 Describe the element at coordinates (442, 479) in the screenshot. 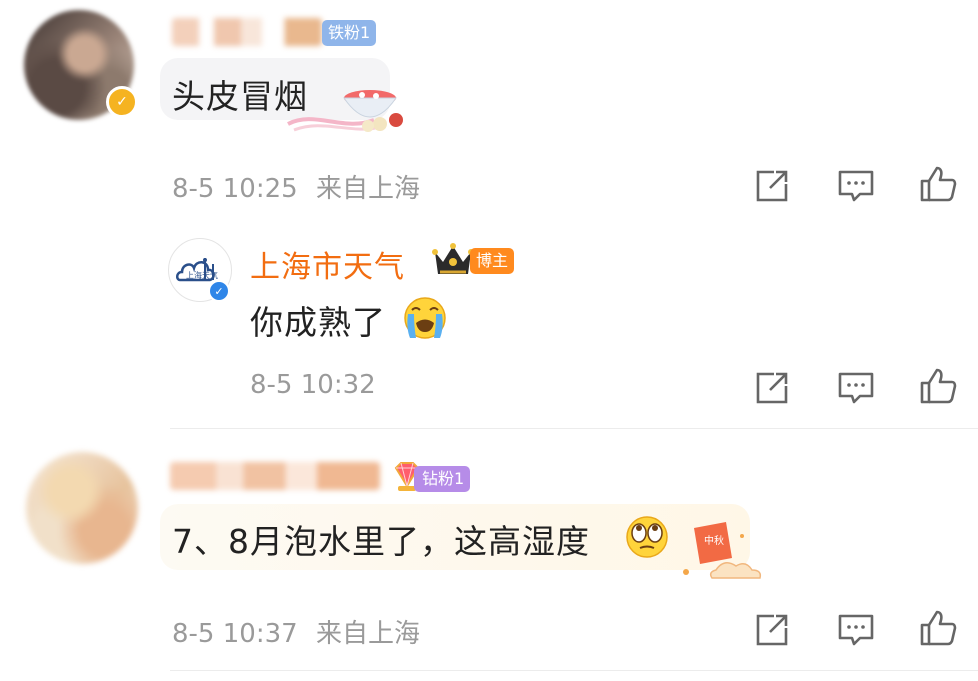

I see `fan-level-badge: 钻粉1` at that location.